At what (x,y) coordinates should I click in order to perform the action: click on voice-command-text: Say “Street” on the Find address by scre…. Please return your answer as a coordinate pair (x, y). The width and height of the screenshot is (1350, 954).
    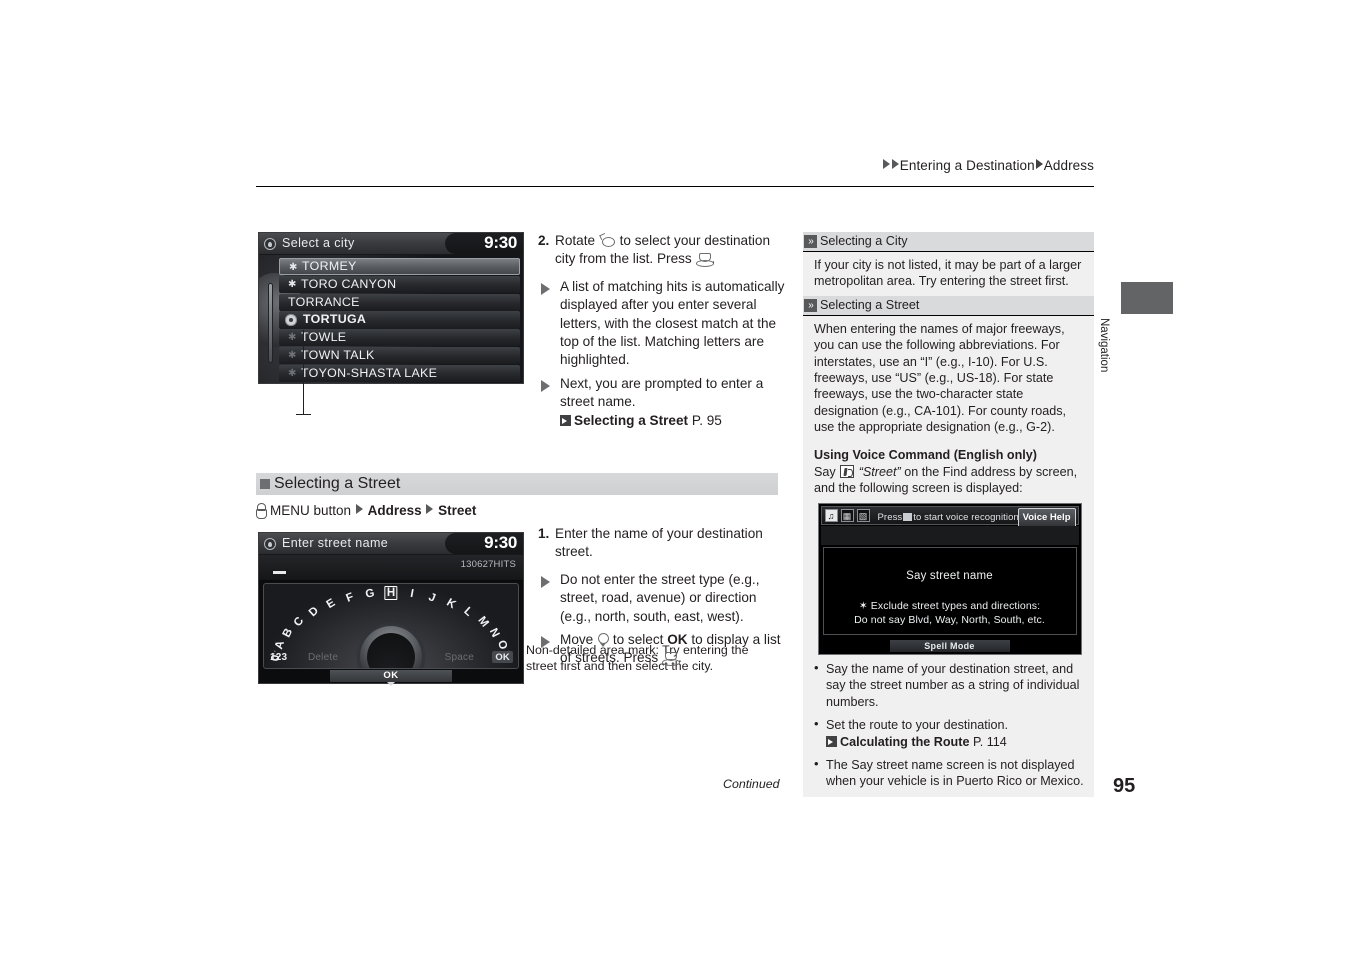
    Looking at the image, I should click on (949, 480).